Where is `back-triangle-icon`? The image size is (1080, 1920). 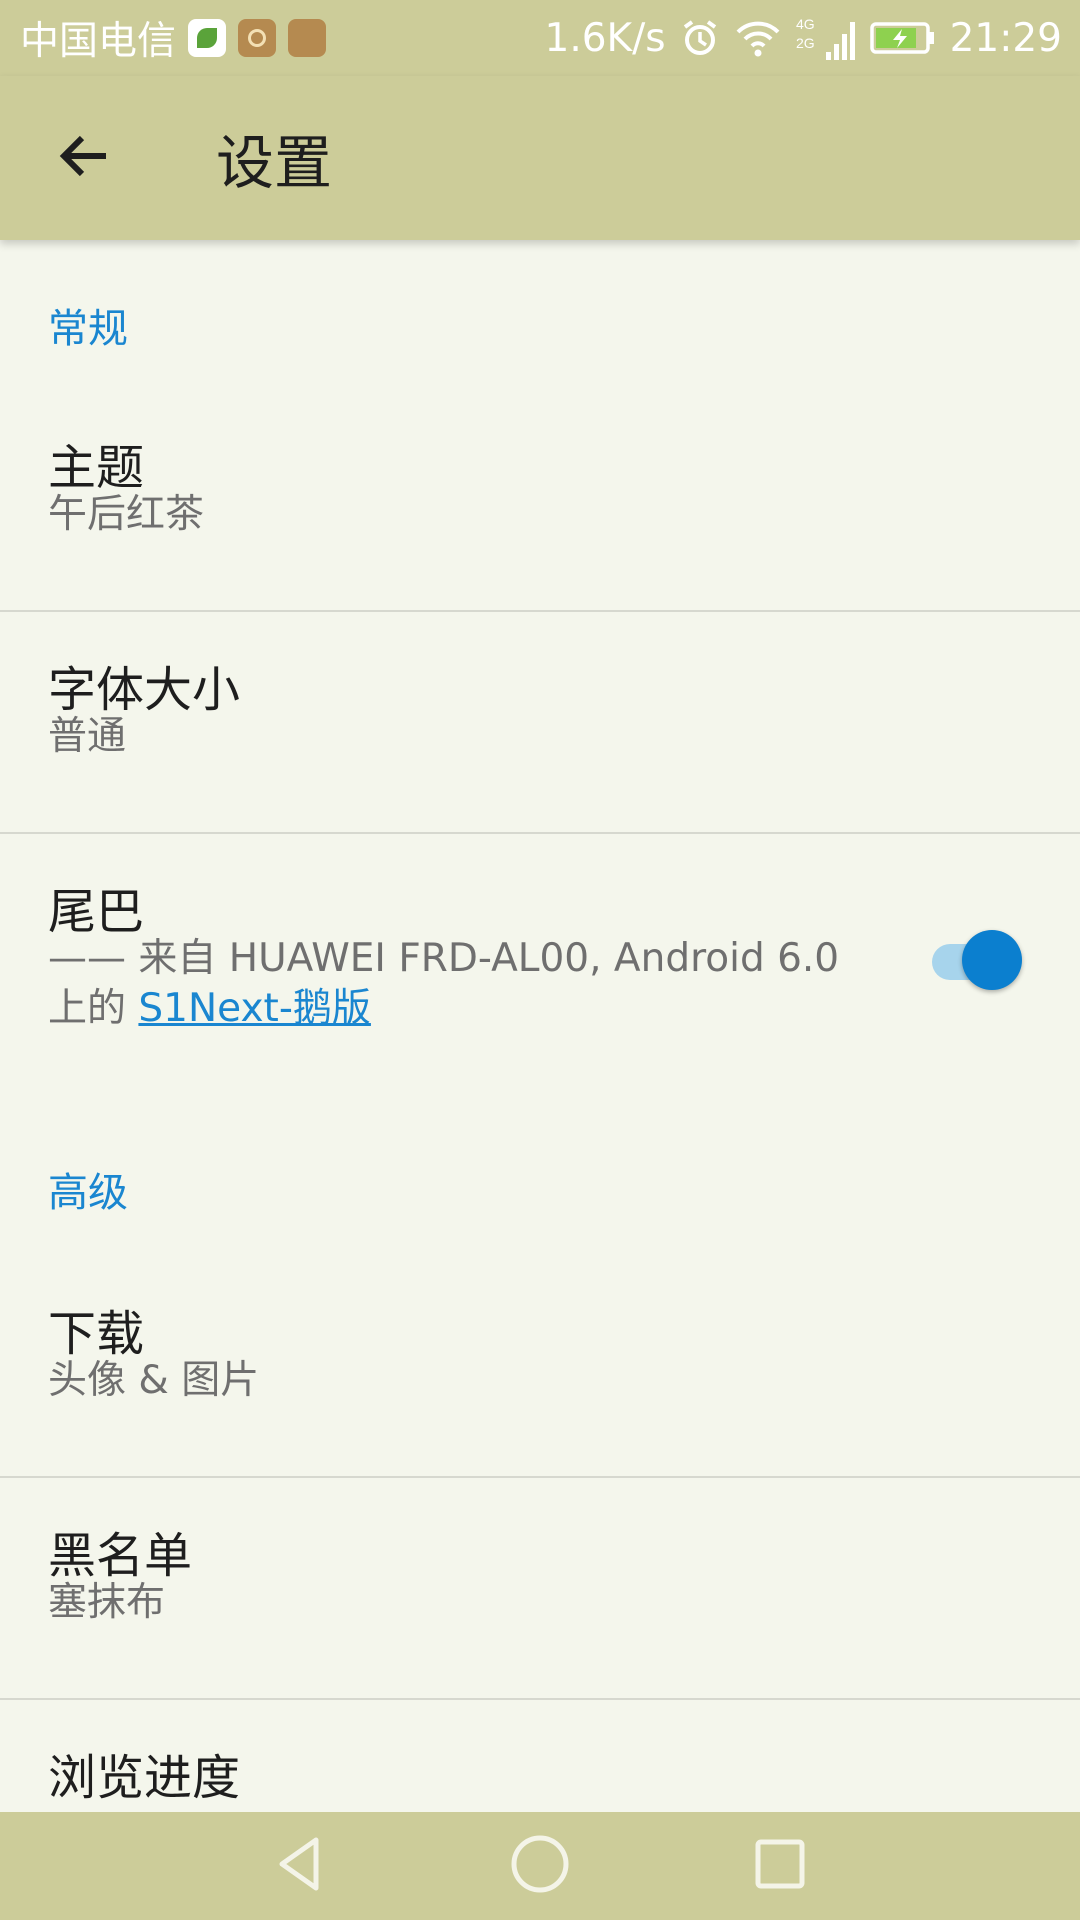
back-triangle-icon is located at coordinates (300, 1866).